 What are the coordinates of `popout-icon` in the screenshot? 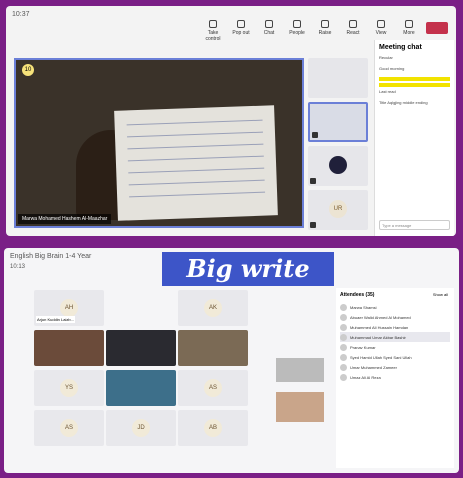 It's located at (241, 24).